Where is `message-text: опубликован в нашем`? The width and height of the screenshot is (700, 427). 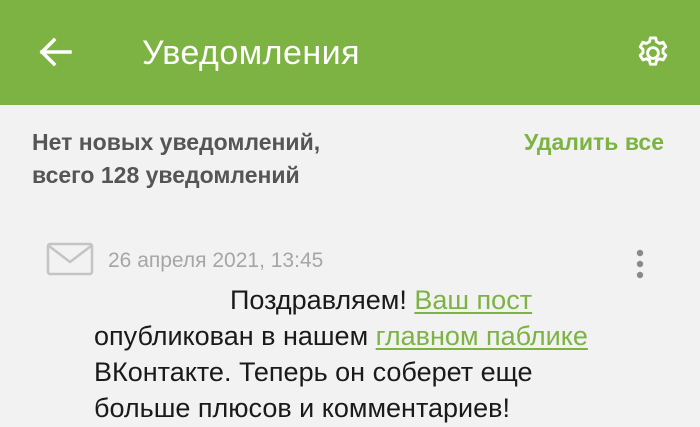 message-text: опубликован в нашем is located at coordinates (235, 336).